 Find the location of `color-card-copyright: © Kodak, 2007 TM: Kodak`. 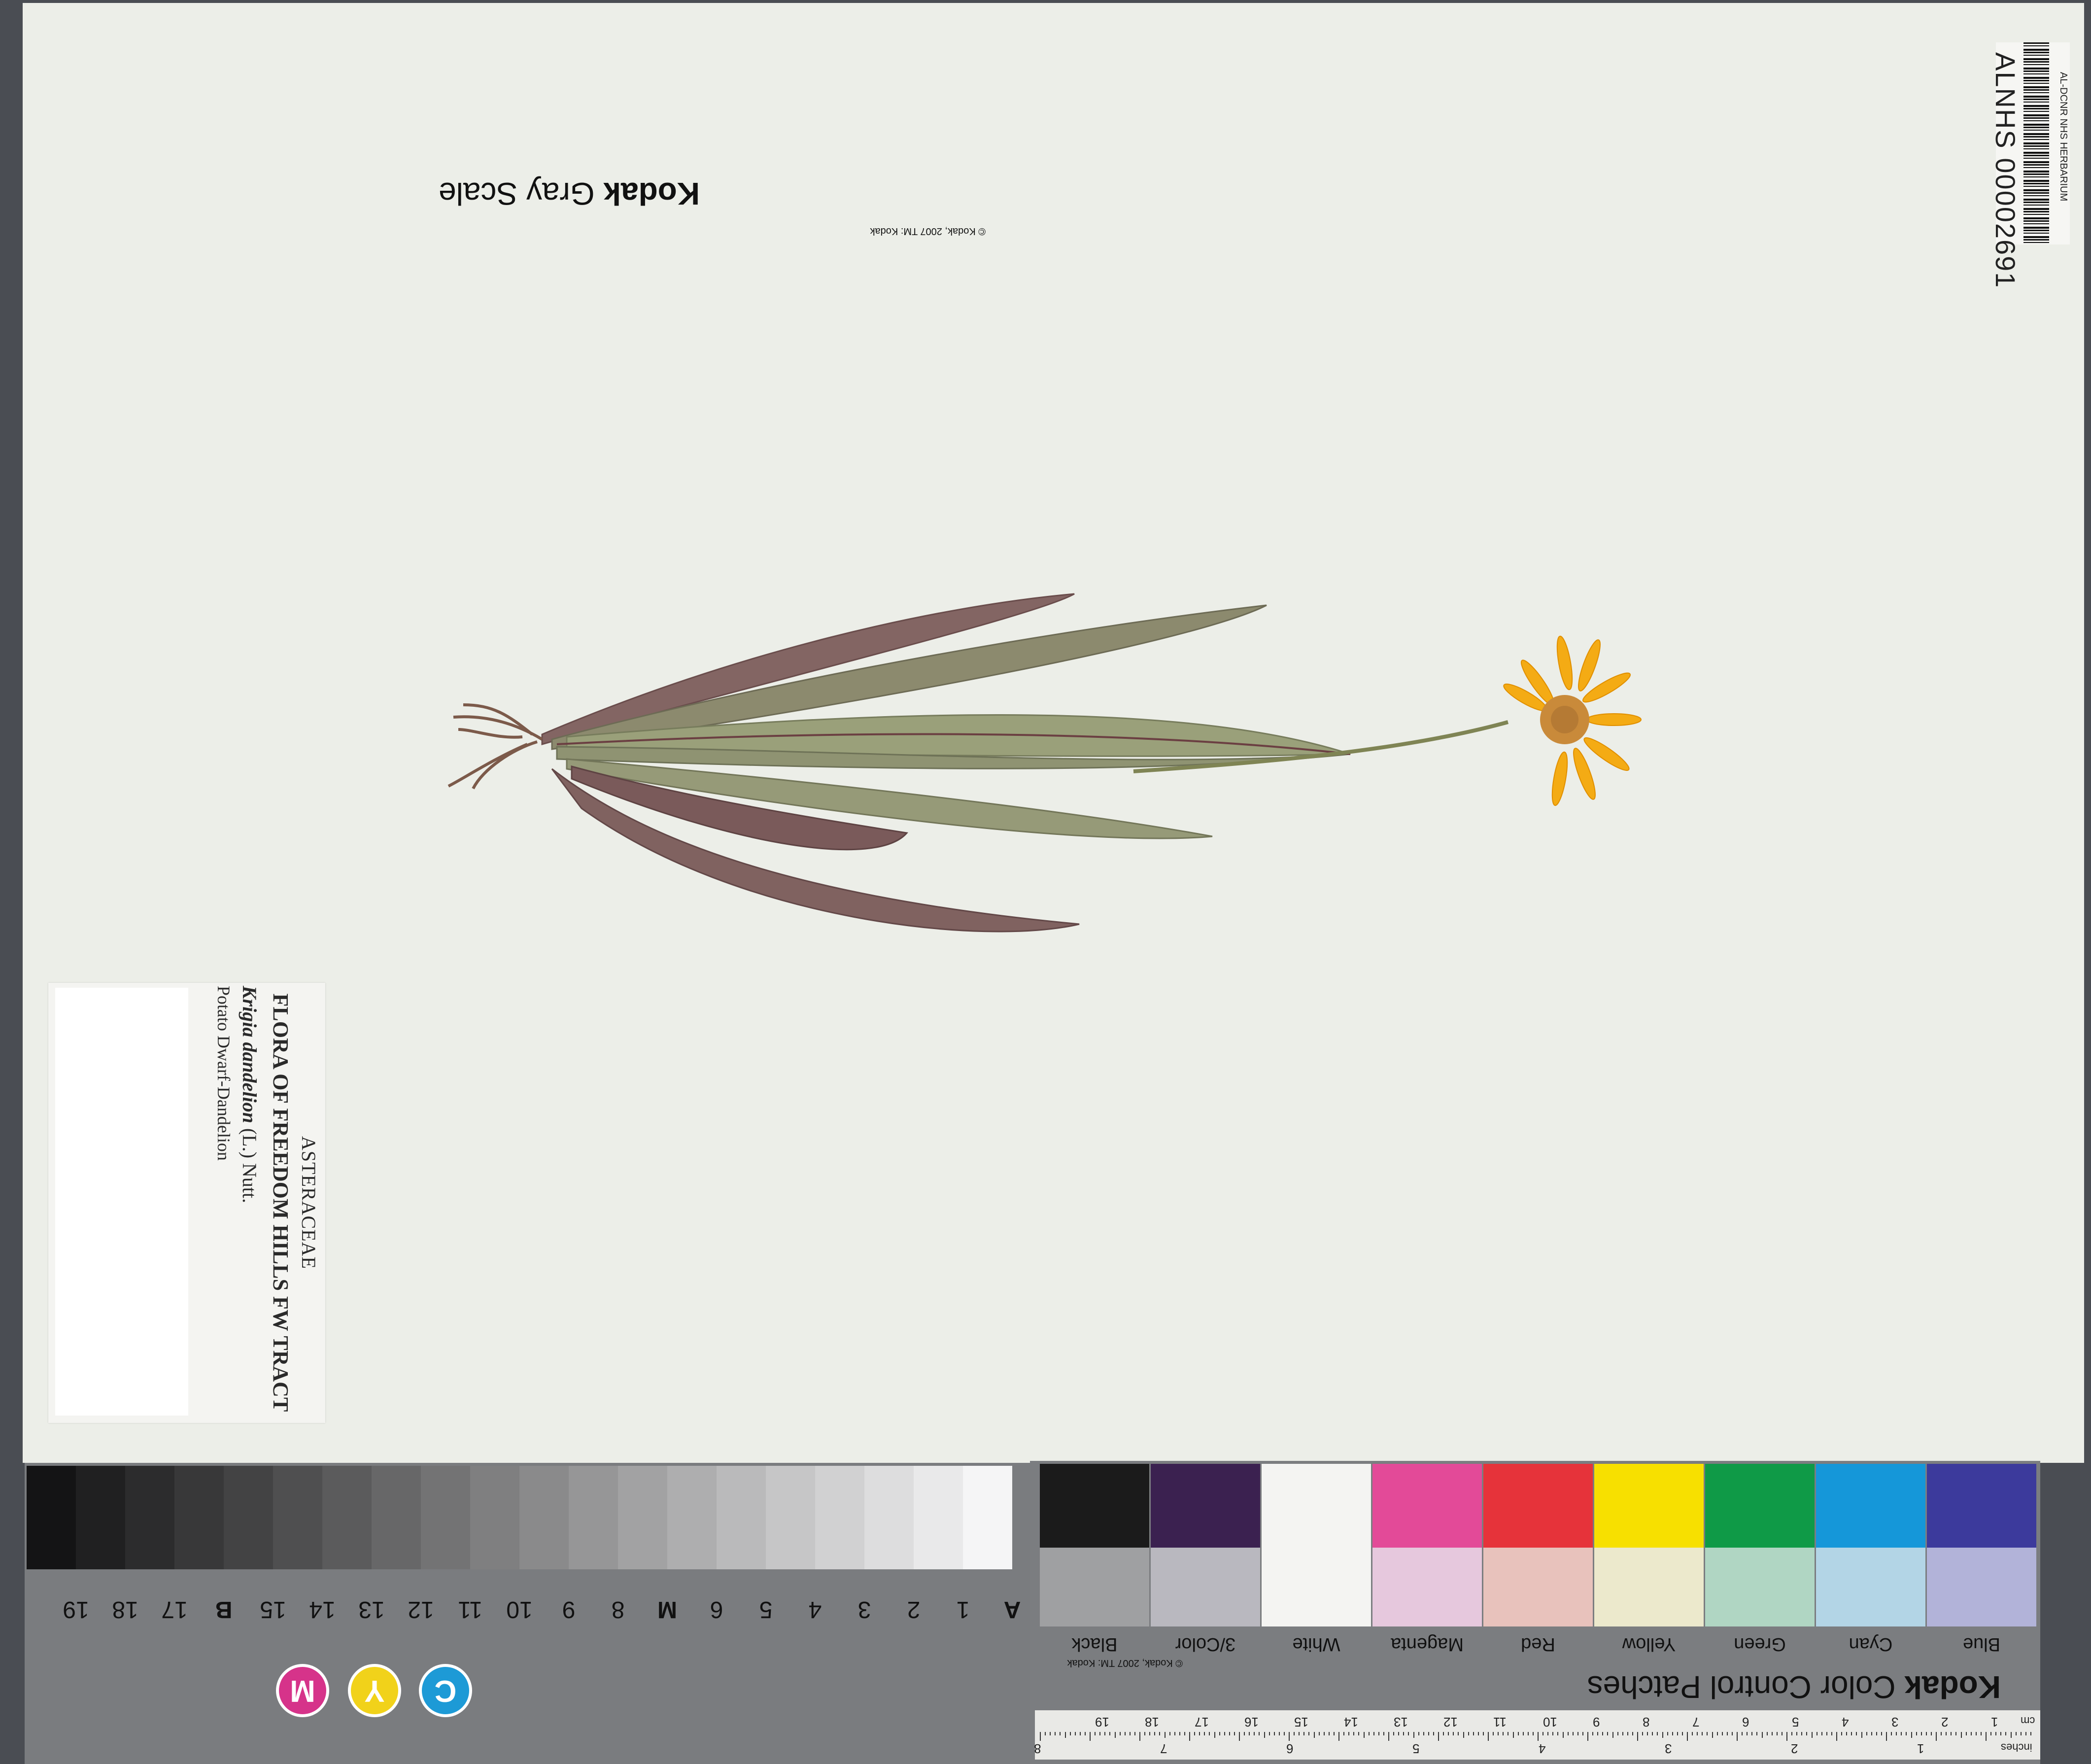

color-card-copyright: © Kodak, 2007 TM: Kodak is located at coordinates (1125, 1663).